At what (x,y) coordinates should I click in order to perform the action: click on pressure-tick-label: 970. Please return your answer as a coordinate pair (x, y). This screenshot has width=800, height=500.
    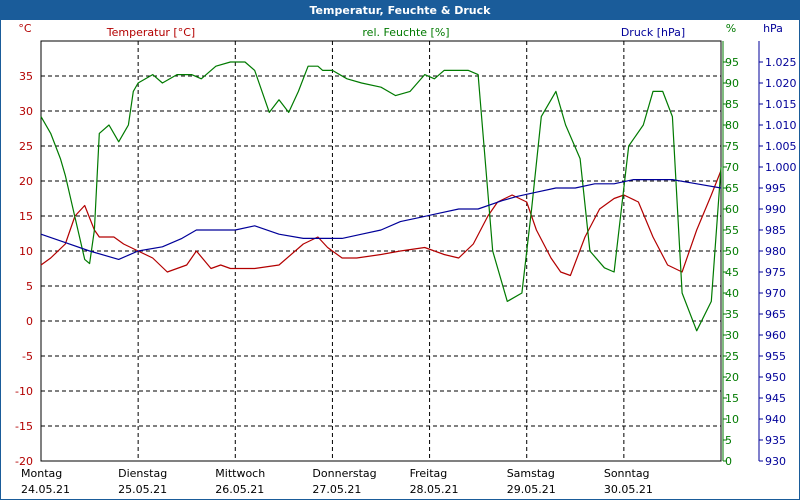
    Looking at the image, I should click on (775, 293).